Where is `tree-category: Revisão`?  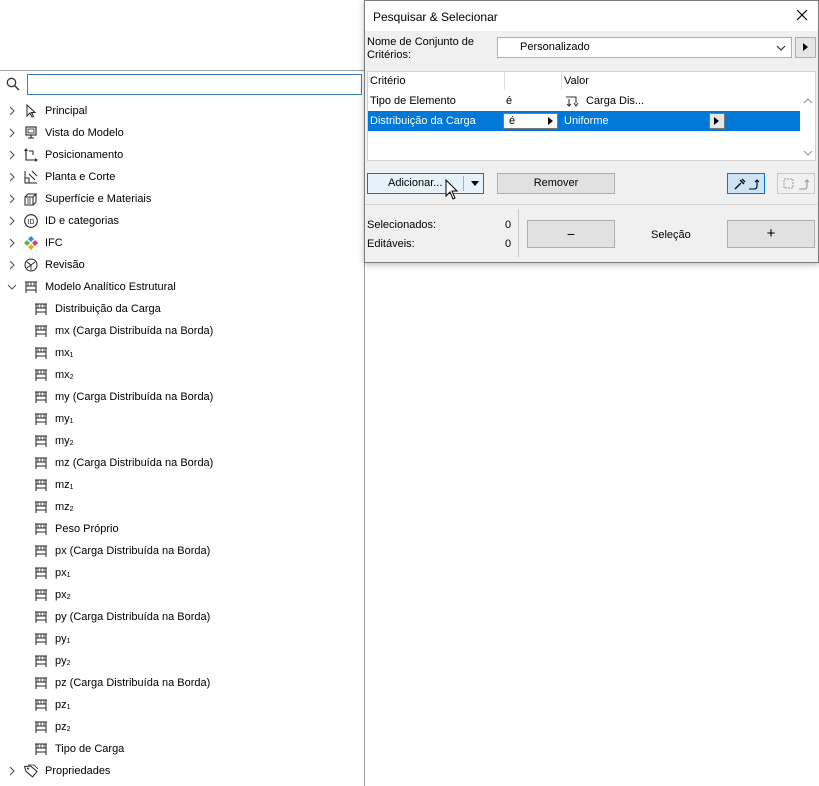
tree-category: Revisão is located at coordinates (182, 265).